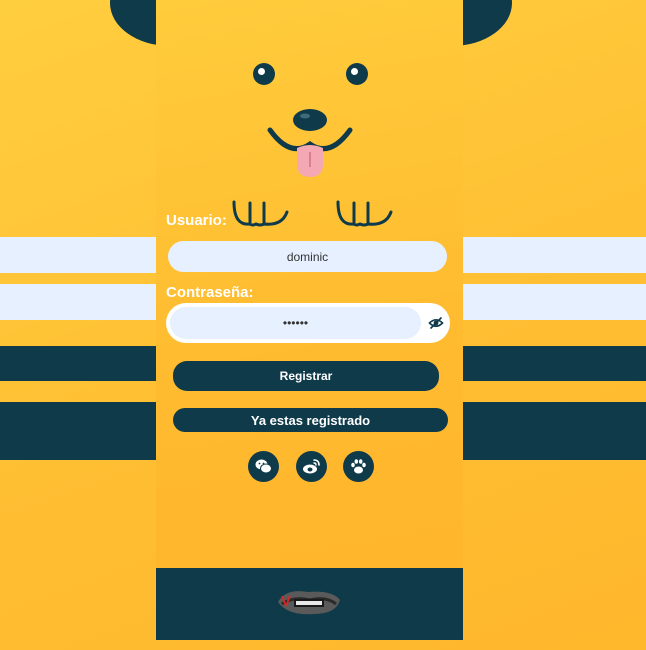 This screenshot has height=650, width=646. Describe the element at coordinates (260, 213) in the screenshot. I see `dog-paw-left` at that location.